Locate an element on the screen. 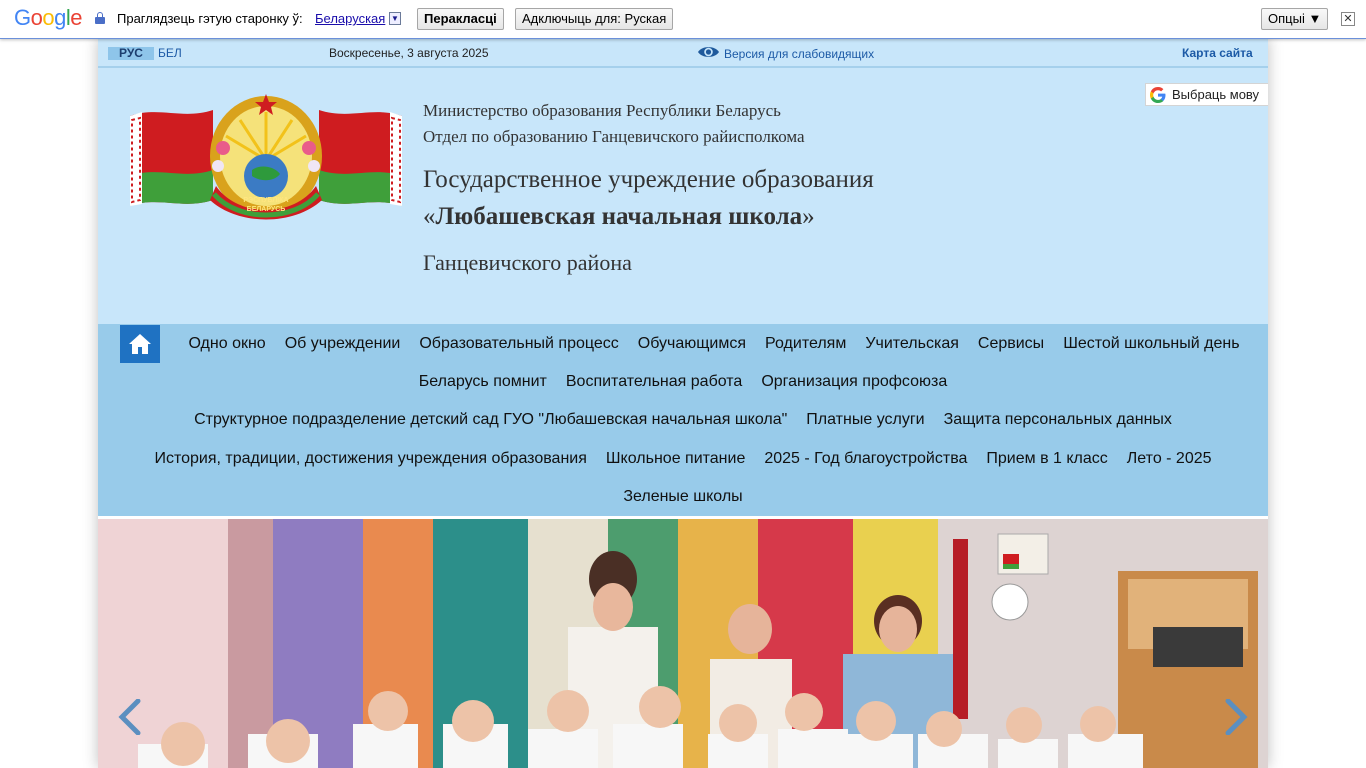 The width and height of the screenshot is (1366, 768). organization-type: Государственное учреждение образования is located at coordinates (648, 179).